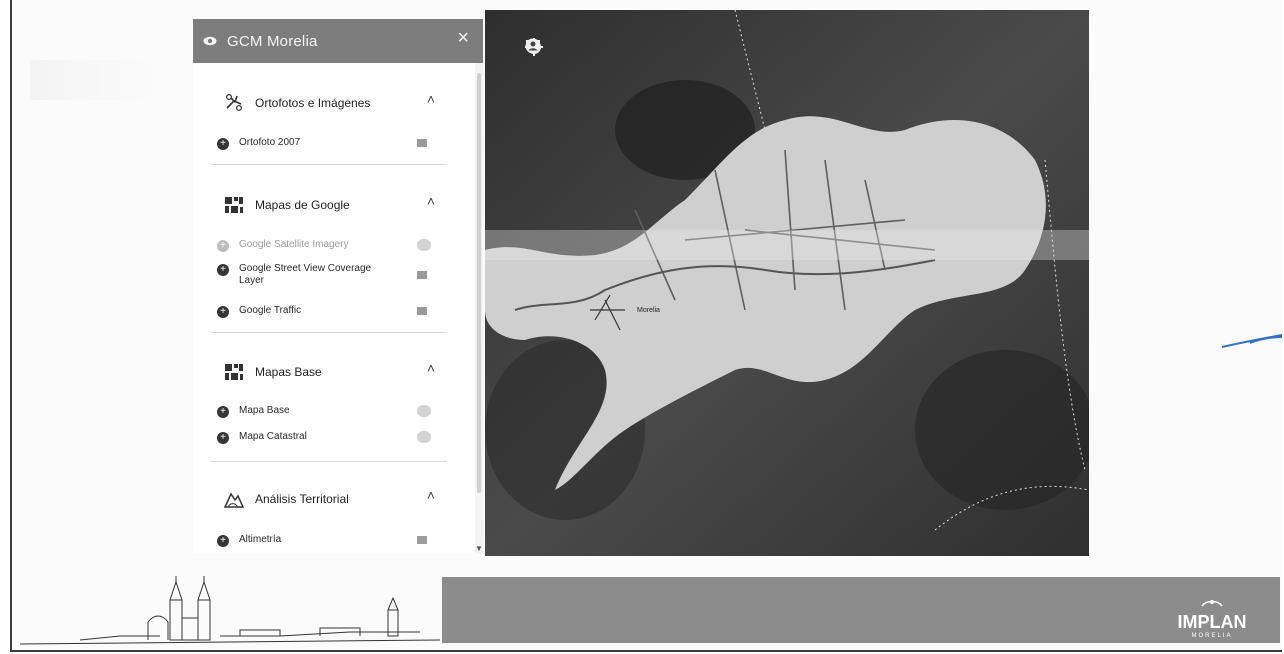 The image size is (1284, 654). I want to click on section-header: Mapas Base ˄, so click(329, 372).